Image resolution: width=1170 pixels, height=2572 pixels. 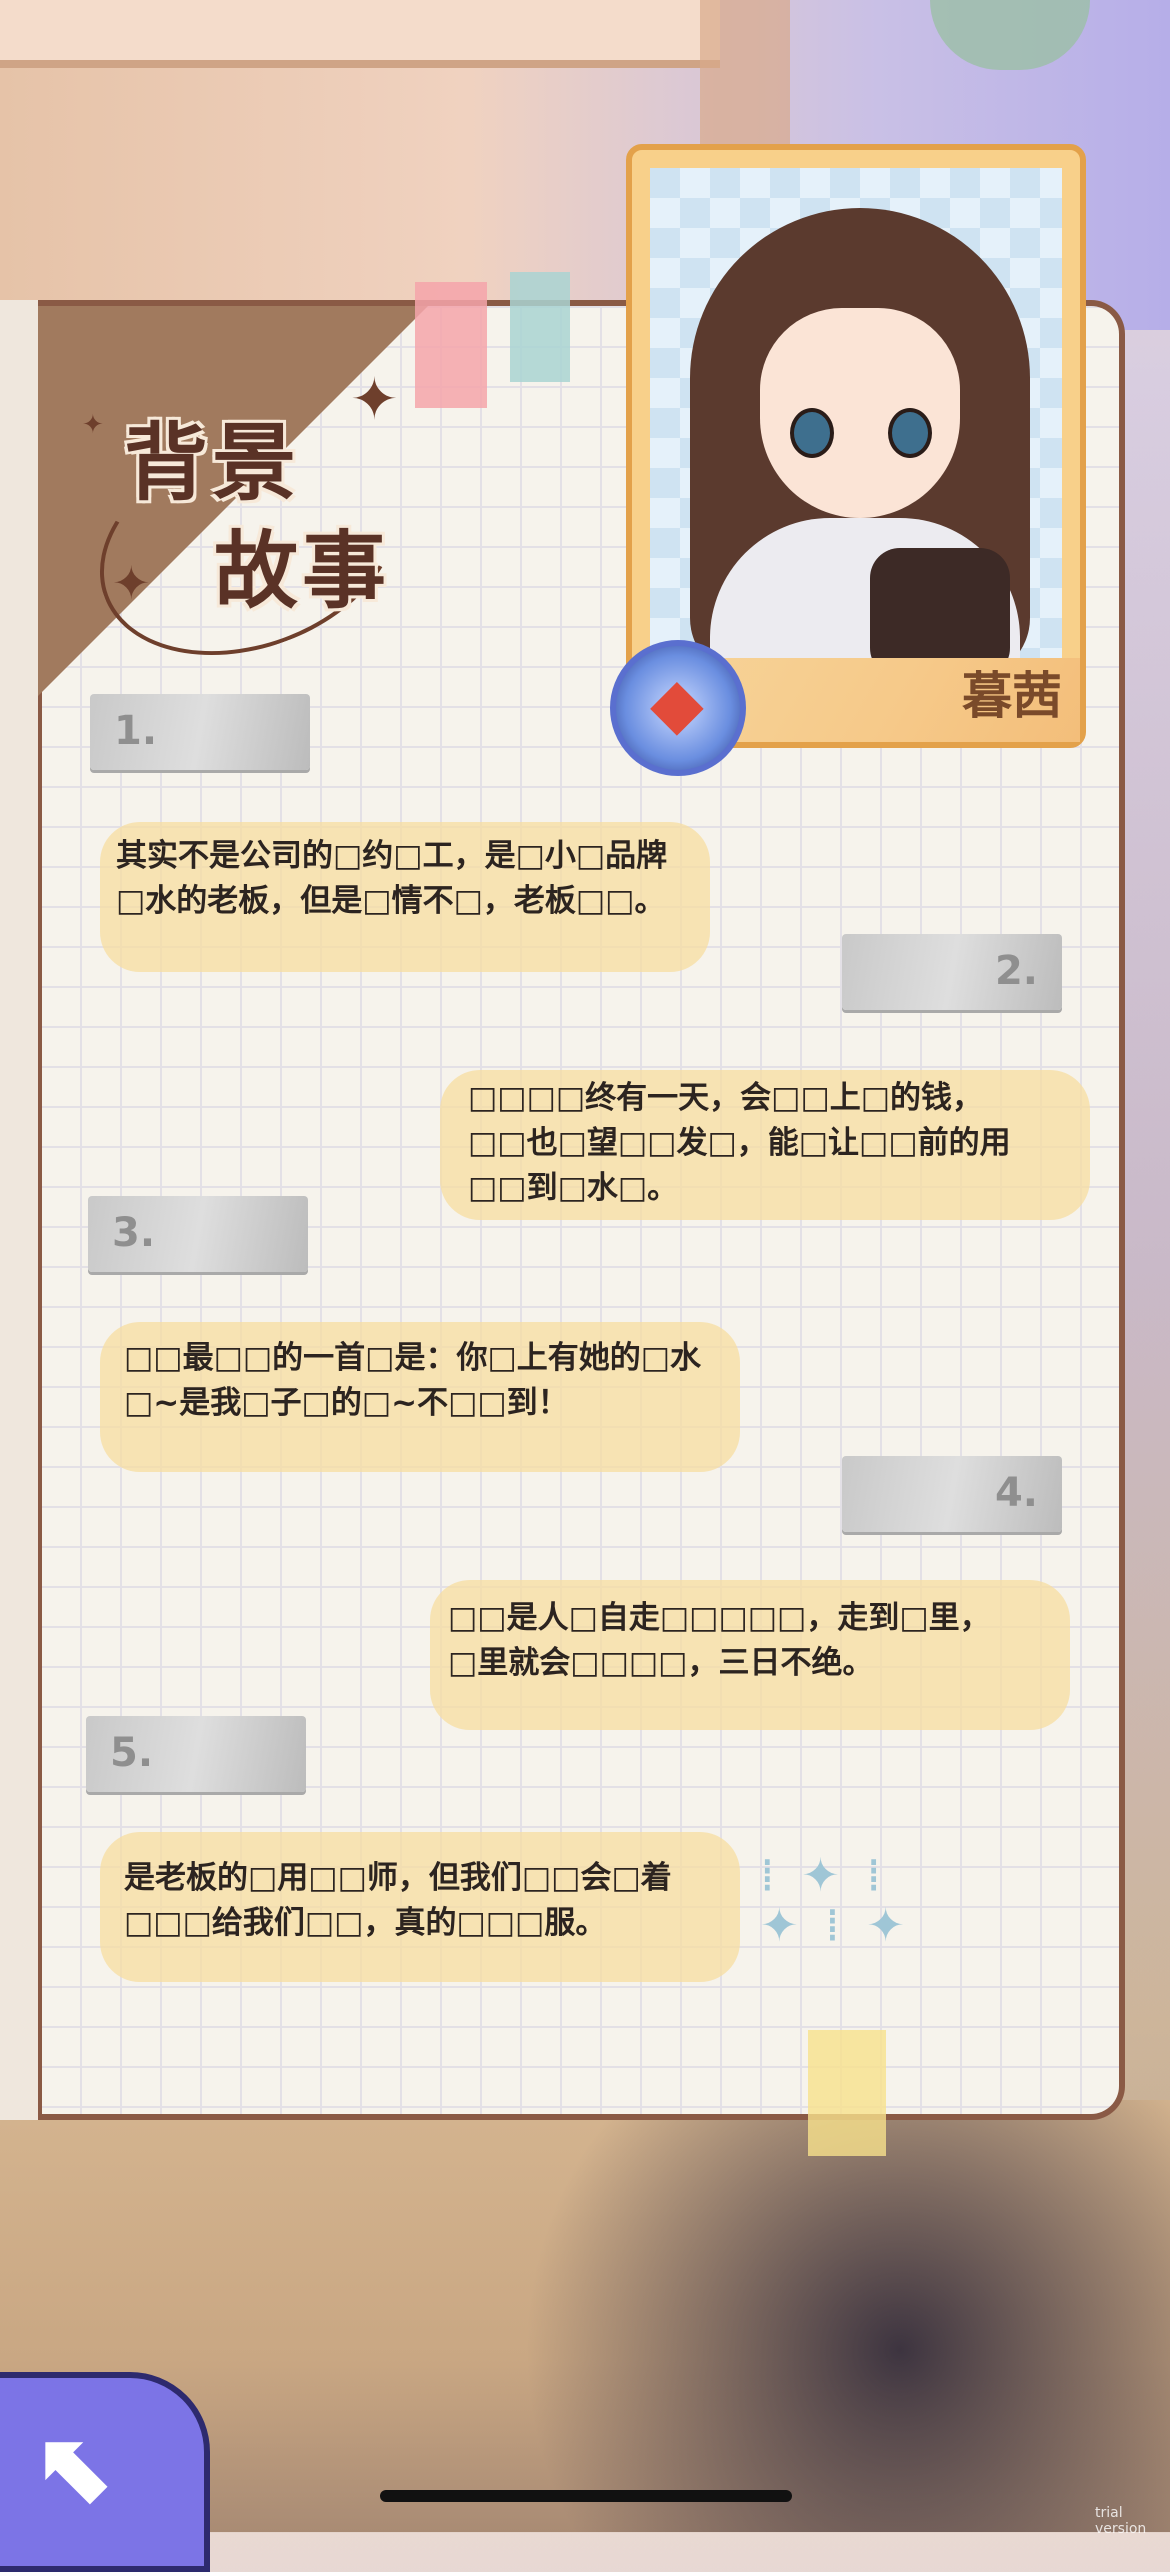 What do you see at coordinates (847, 2093) in the screenshot?
I see `washi-tape-yellow` at bounding box center [847, 2093].